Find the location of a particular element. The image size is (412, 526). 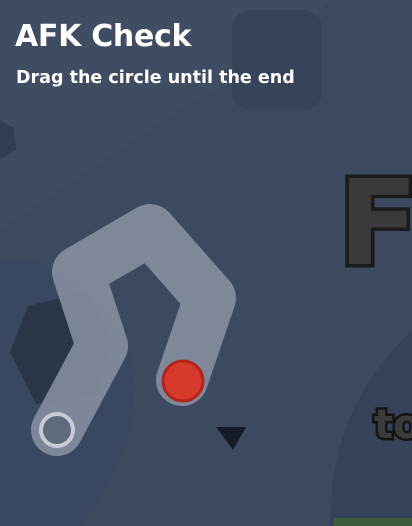

drag-handle is located at coordinates (183, 381).